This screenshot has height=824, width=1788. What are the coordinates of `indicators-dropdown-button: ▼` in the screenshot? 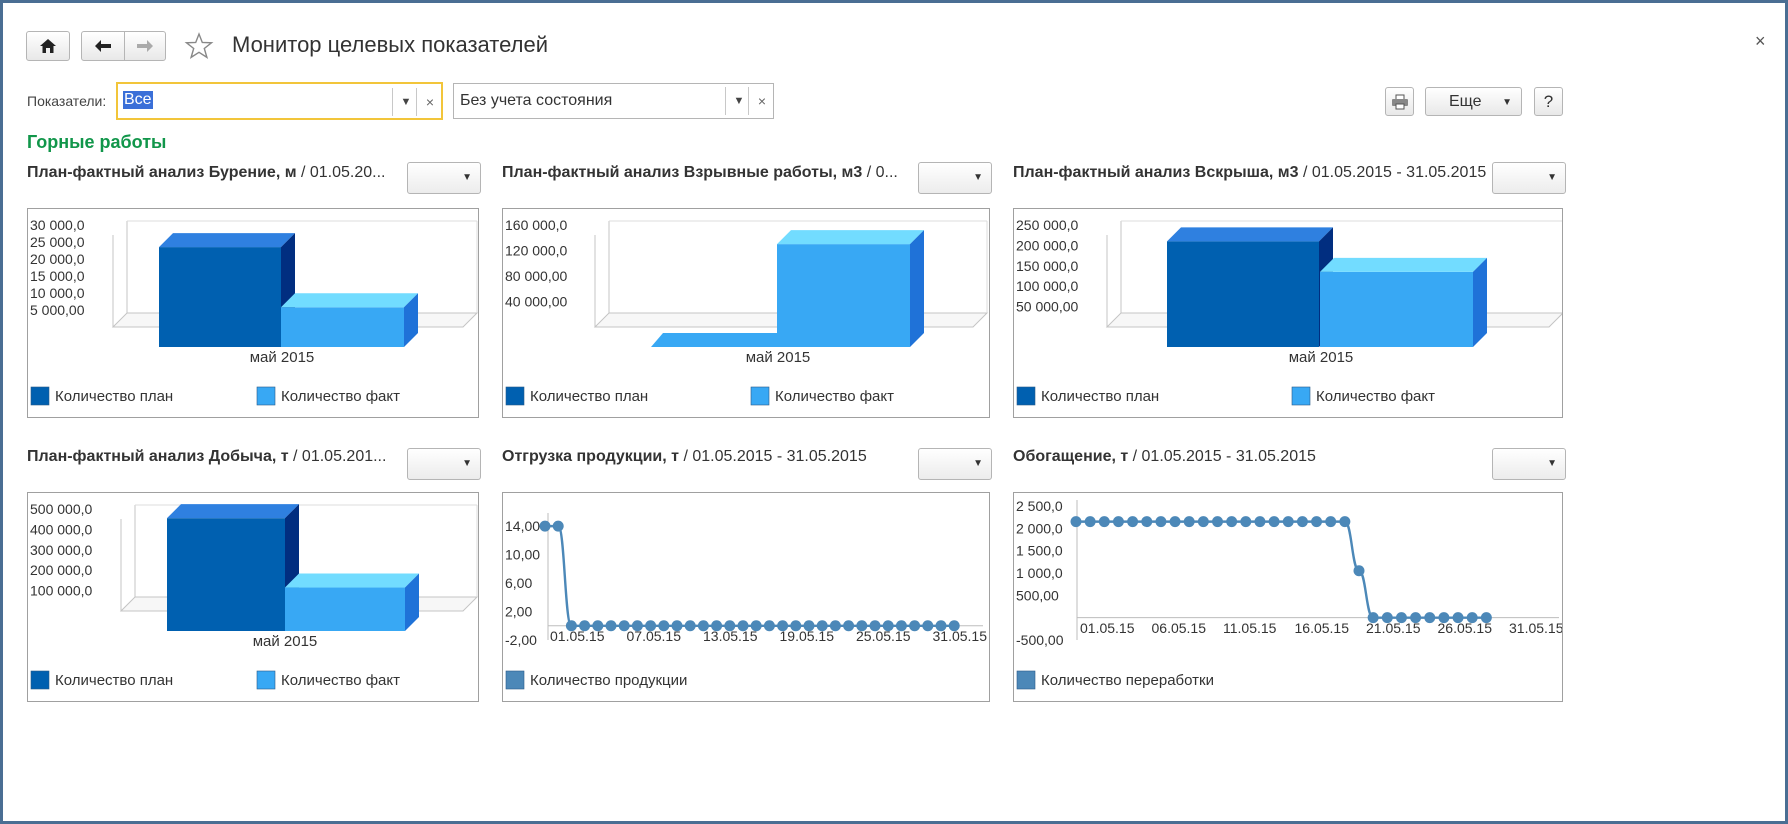 It's located at (405, 102).